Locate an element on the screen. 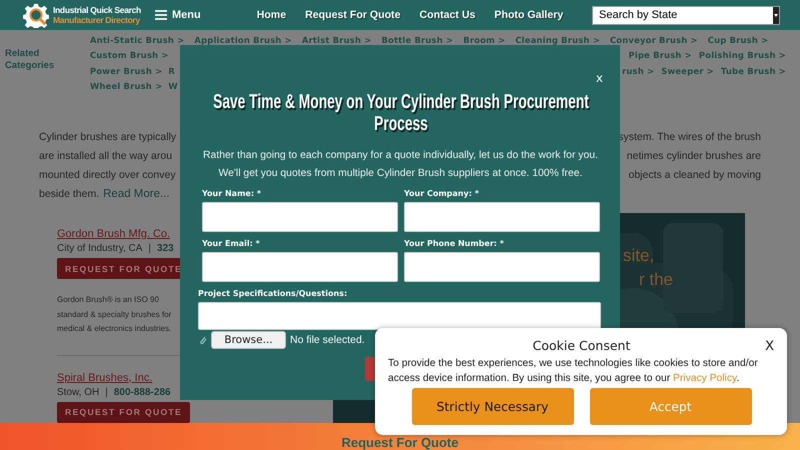  category-link: Bottle Brush > is located at coordinates (417, 40).